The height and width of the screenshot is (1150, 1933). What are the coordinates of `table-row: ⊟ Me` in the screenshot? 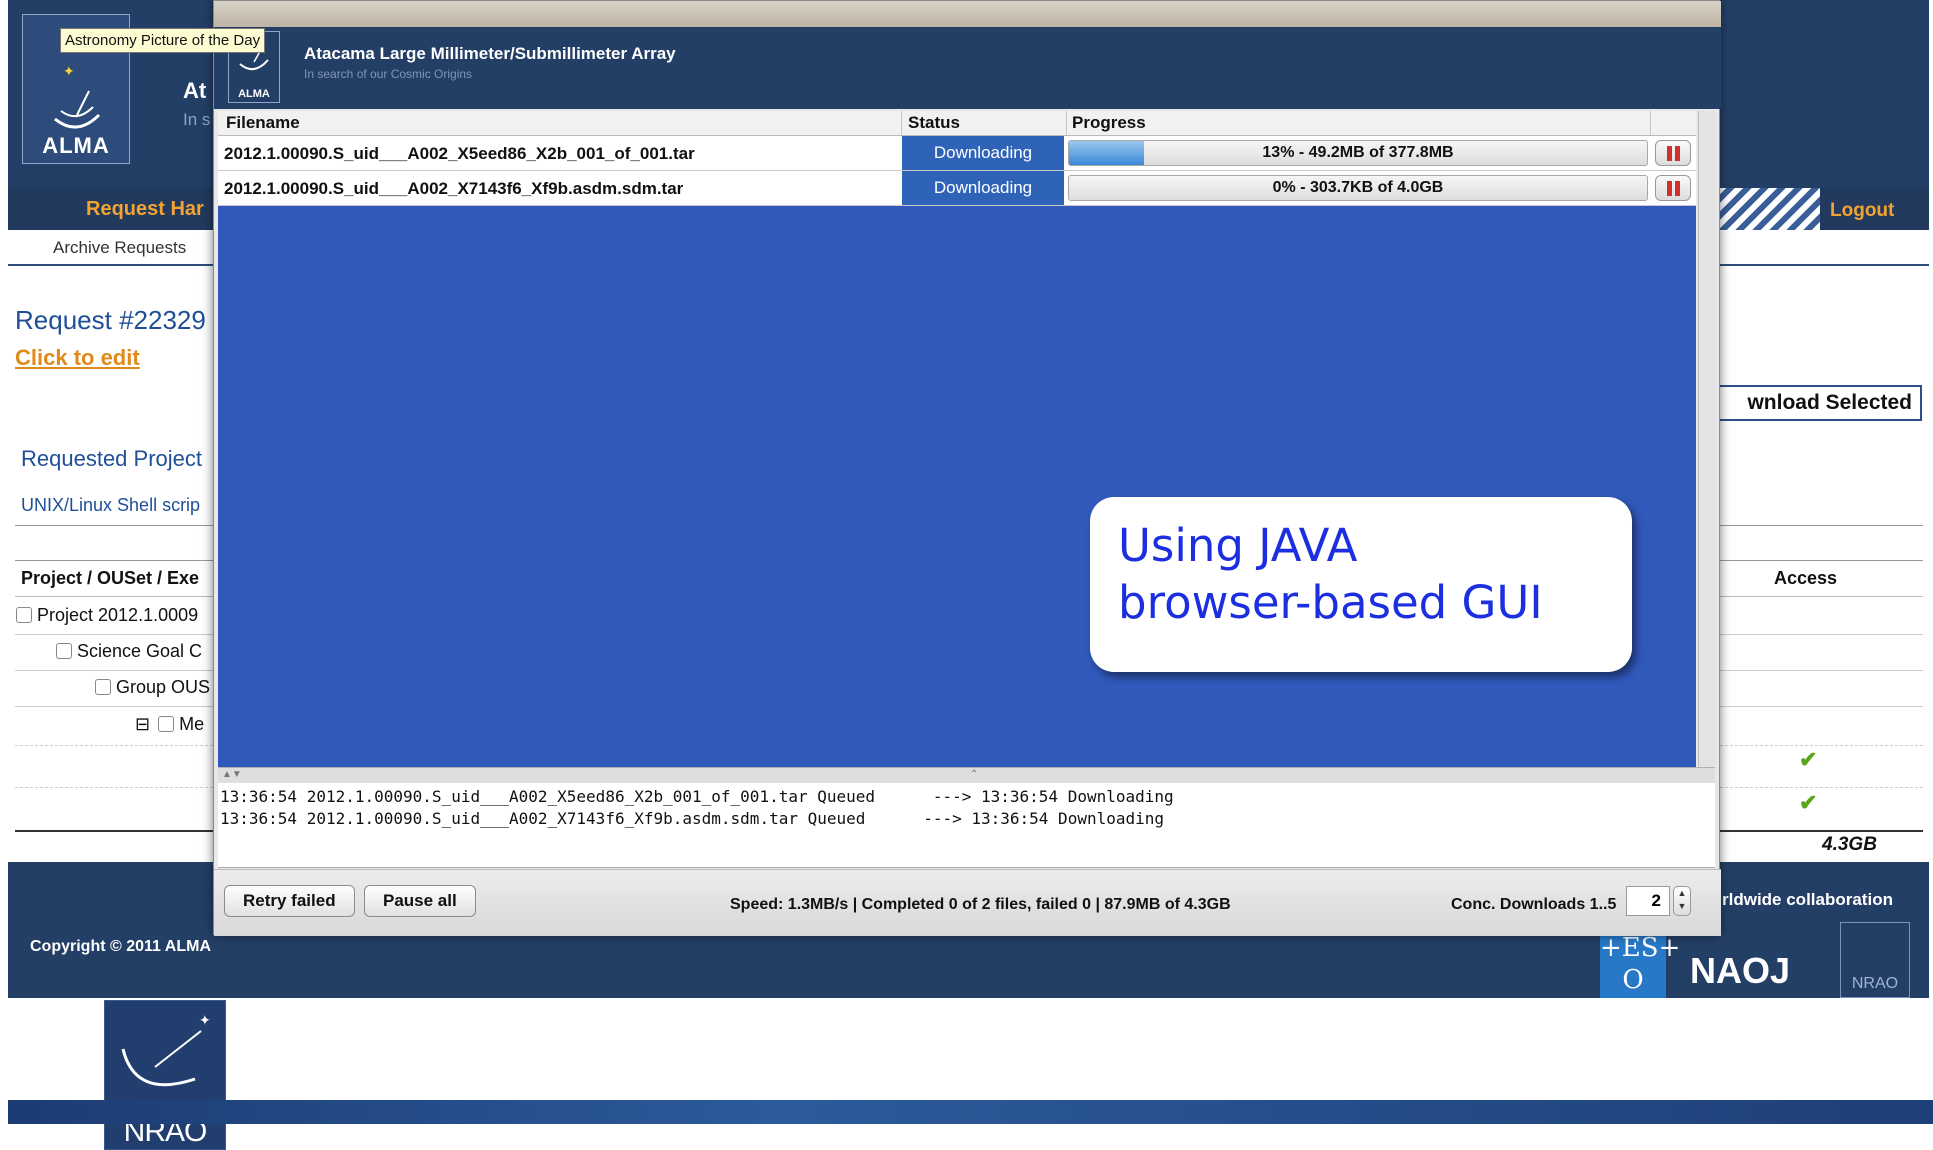 It's located at (169, 724).